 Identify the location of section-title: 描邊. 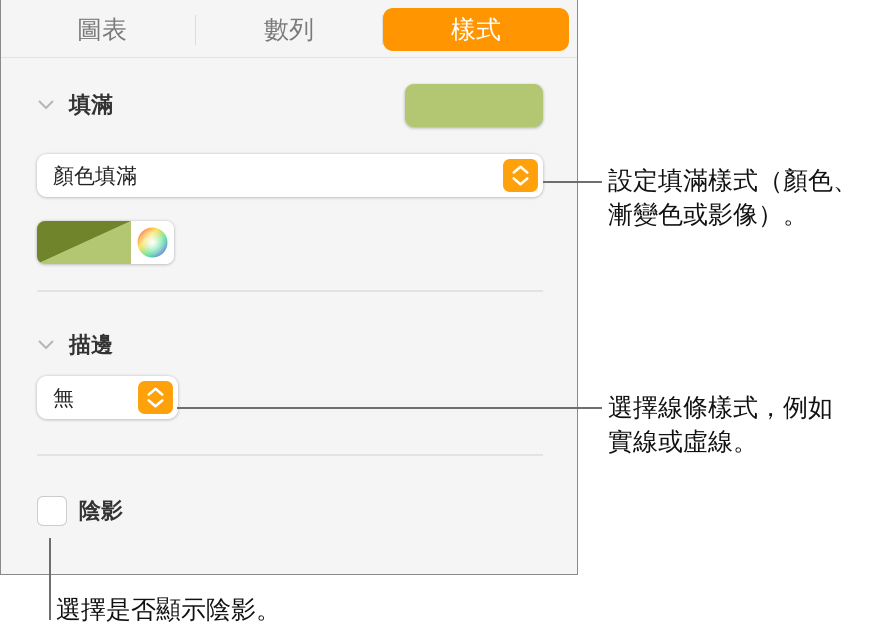
(91, 346).